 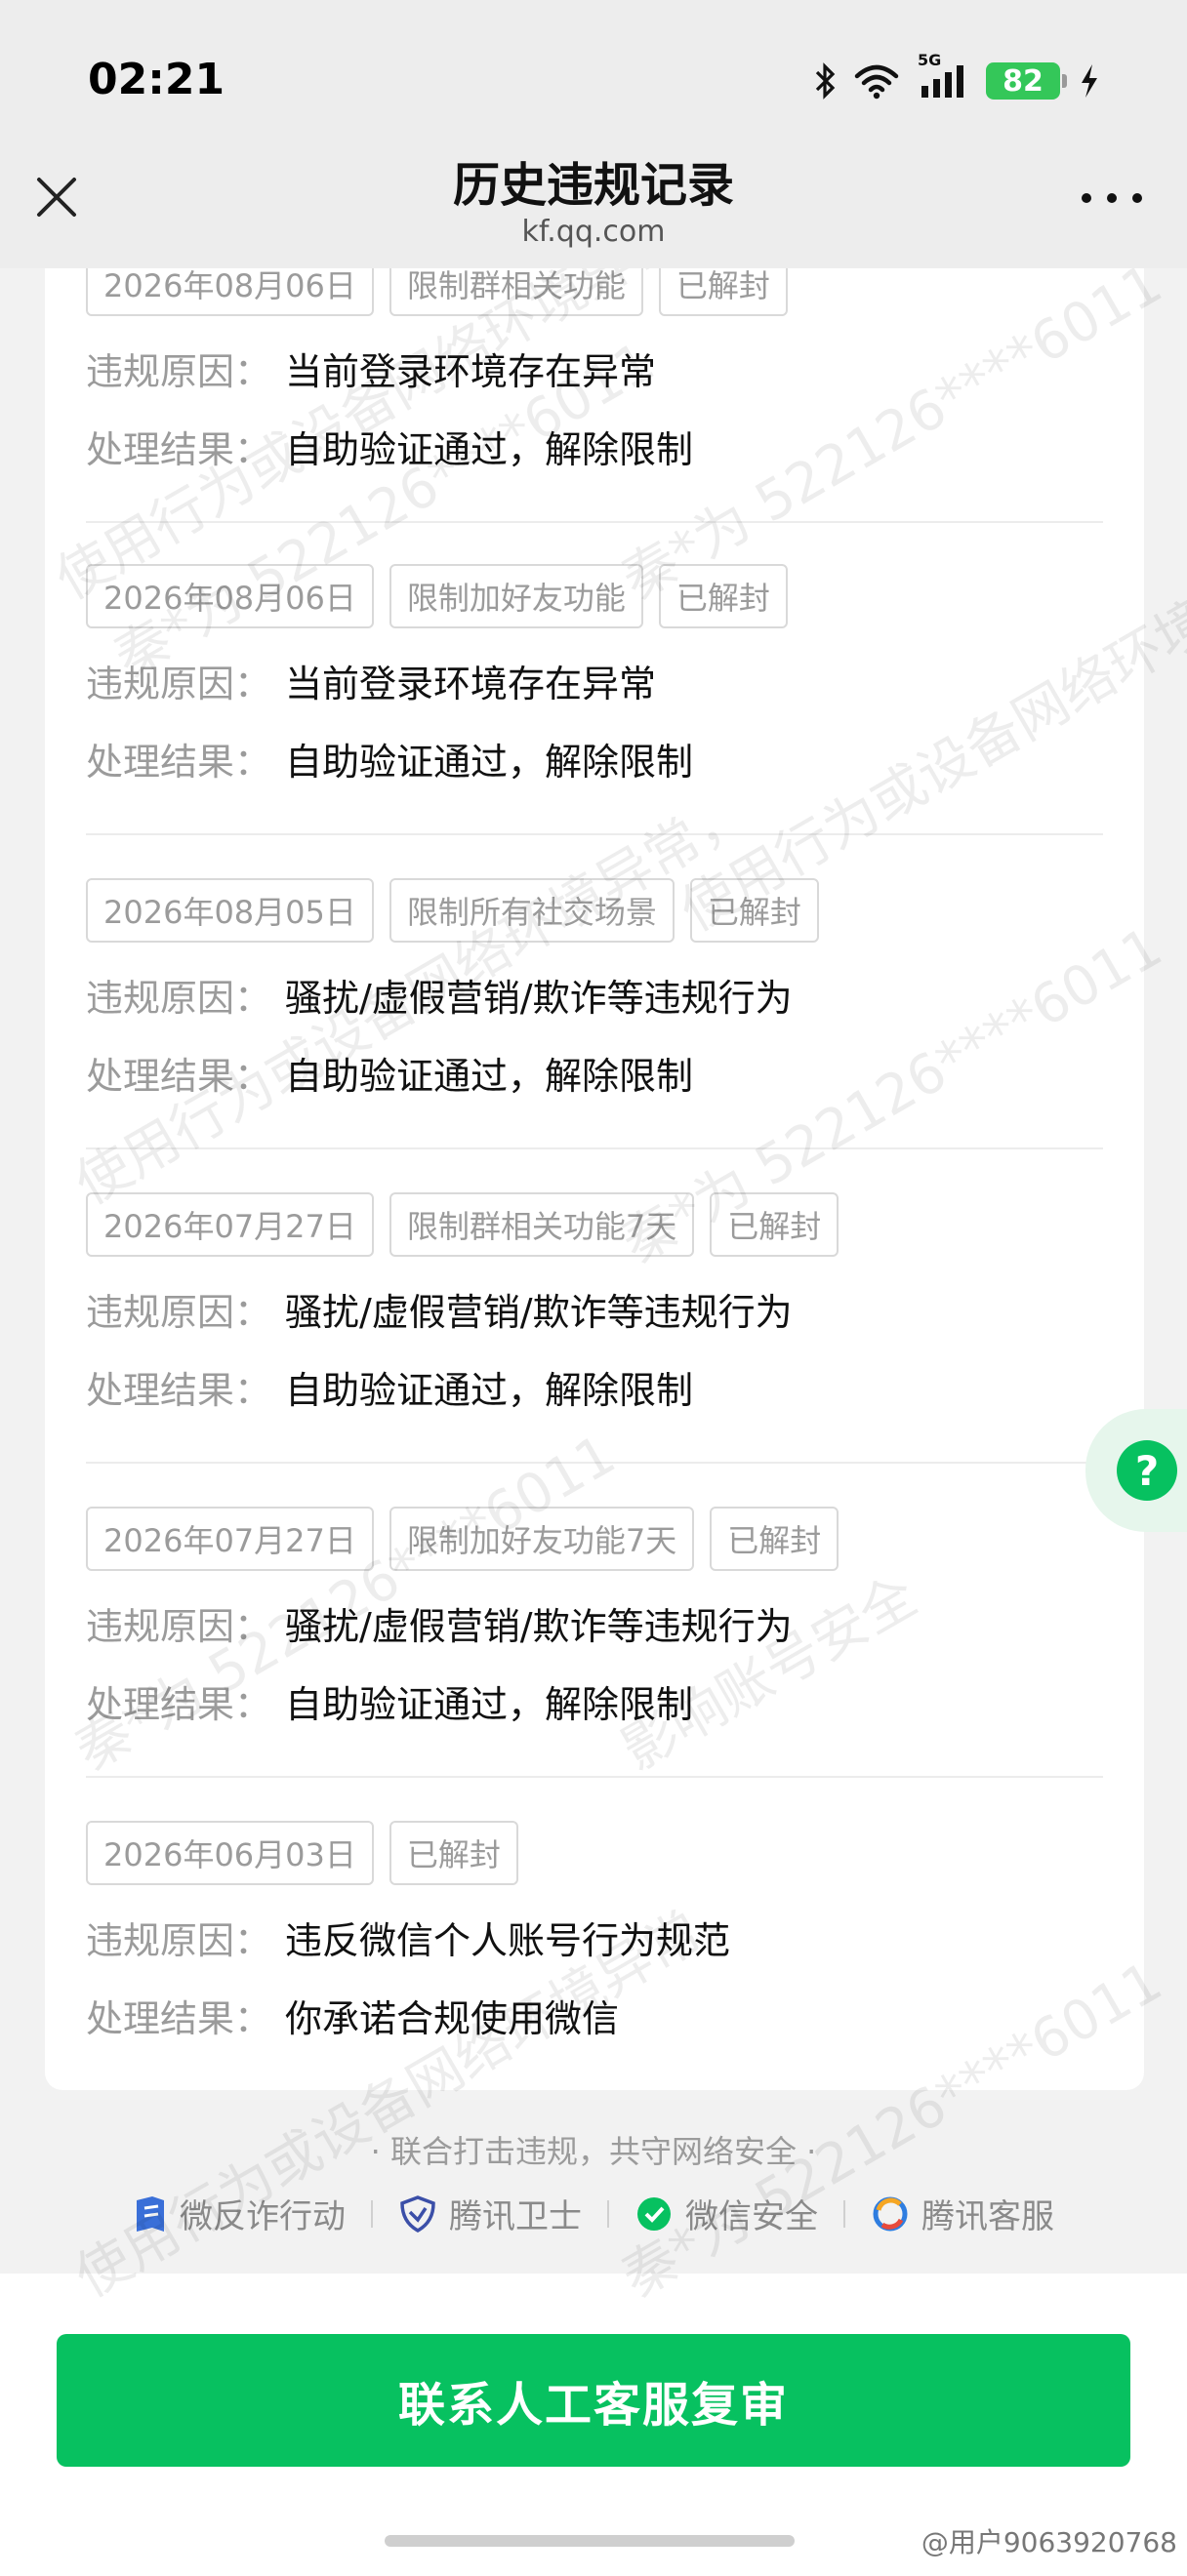 I want to click on charging-icon, so click(x=1089, y=81).